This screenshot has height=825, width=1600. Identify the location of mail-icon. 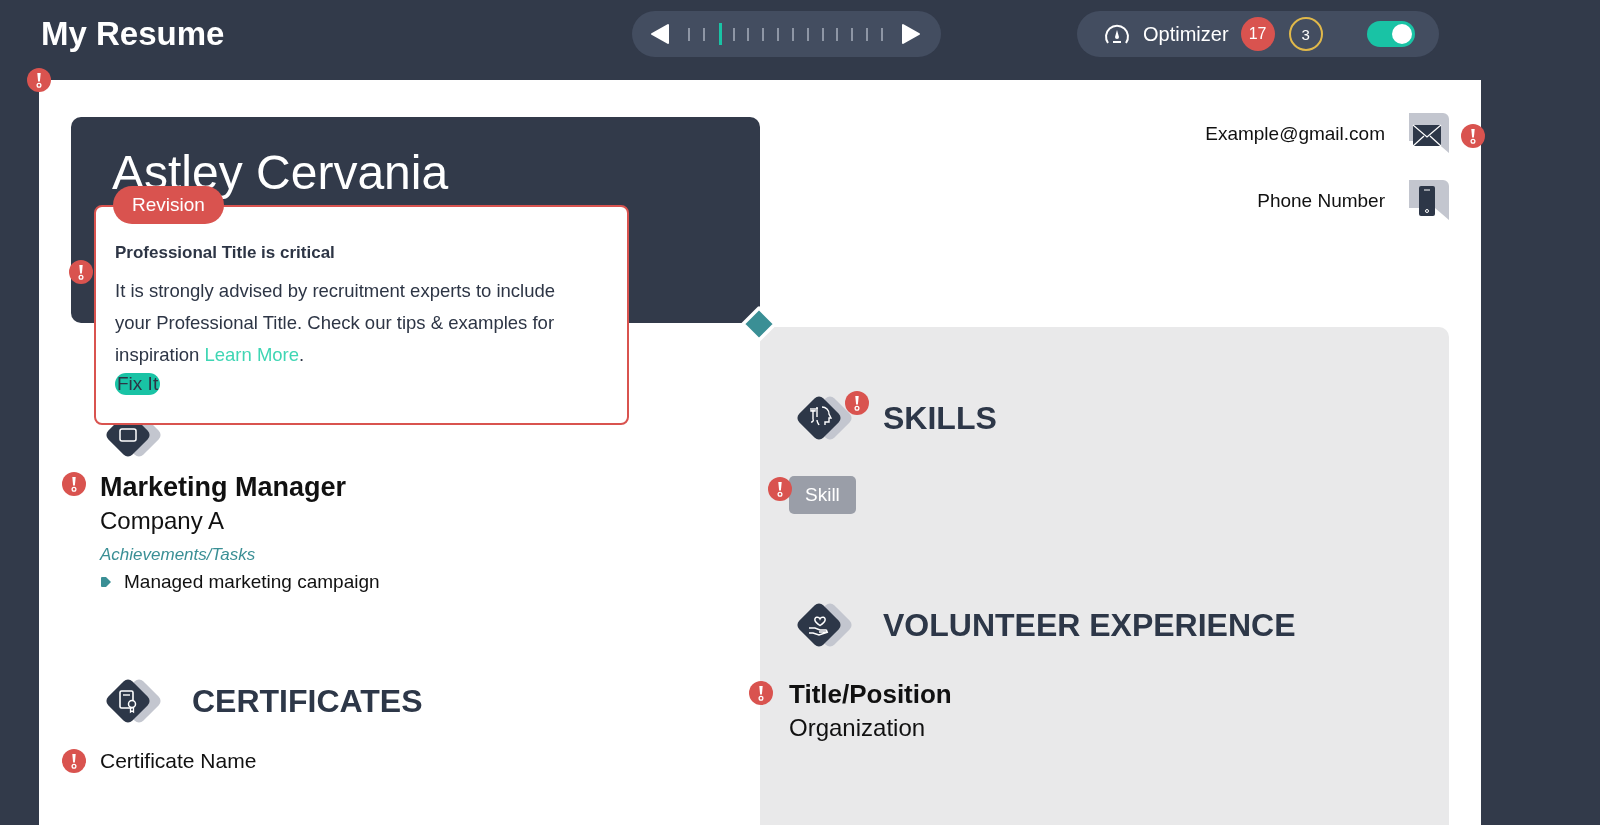
(1428, 134).